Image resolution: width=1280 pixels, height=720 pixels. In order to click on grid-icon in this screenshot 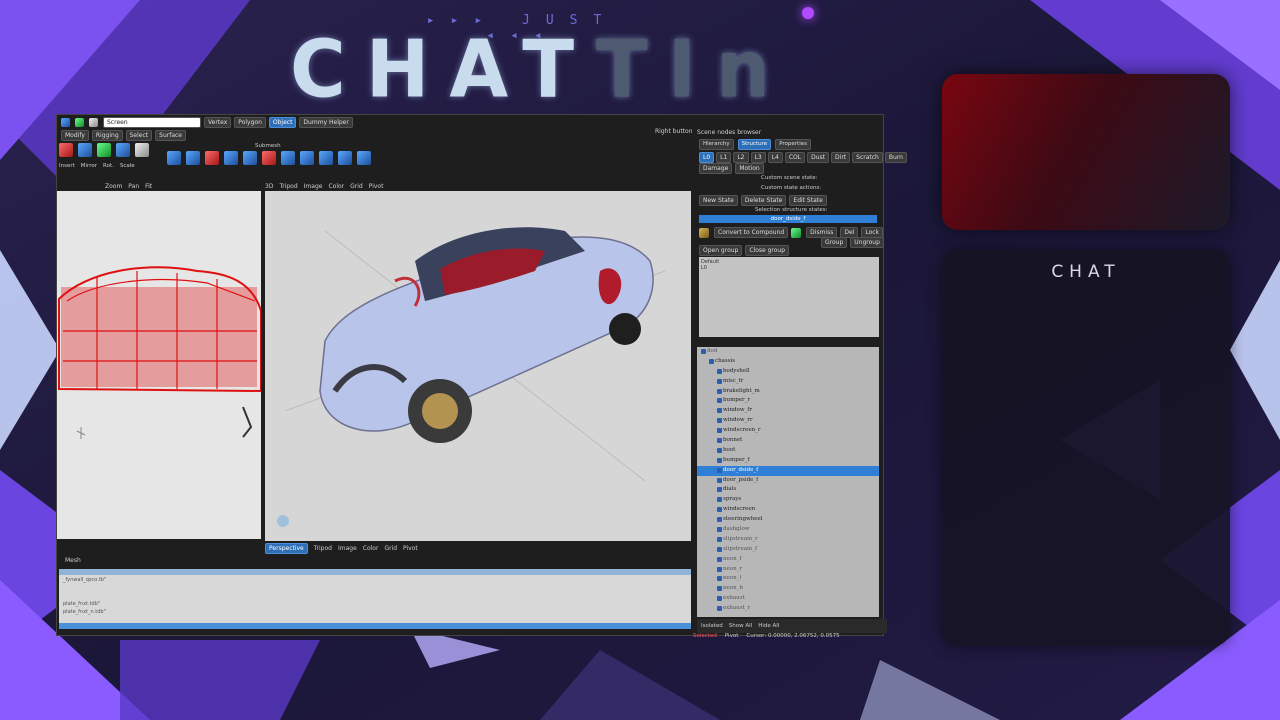, I will do `click(364, 158)`.